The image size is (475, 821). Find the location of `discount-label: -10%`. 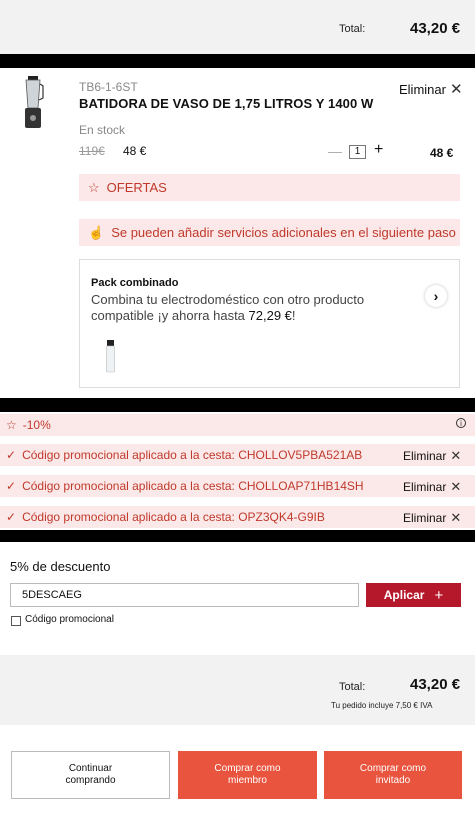

discount-label: -10% is located at coordinates (36, 425).